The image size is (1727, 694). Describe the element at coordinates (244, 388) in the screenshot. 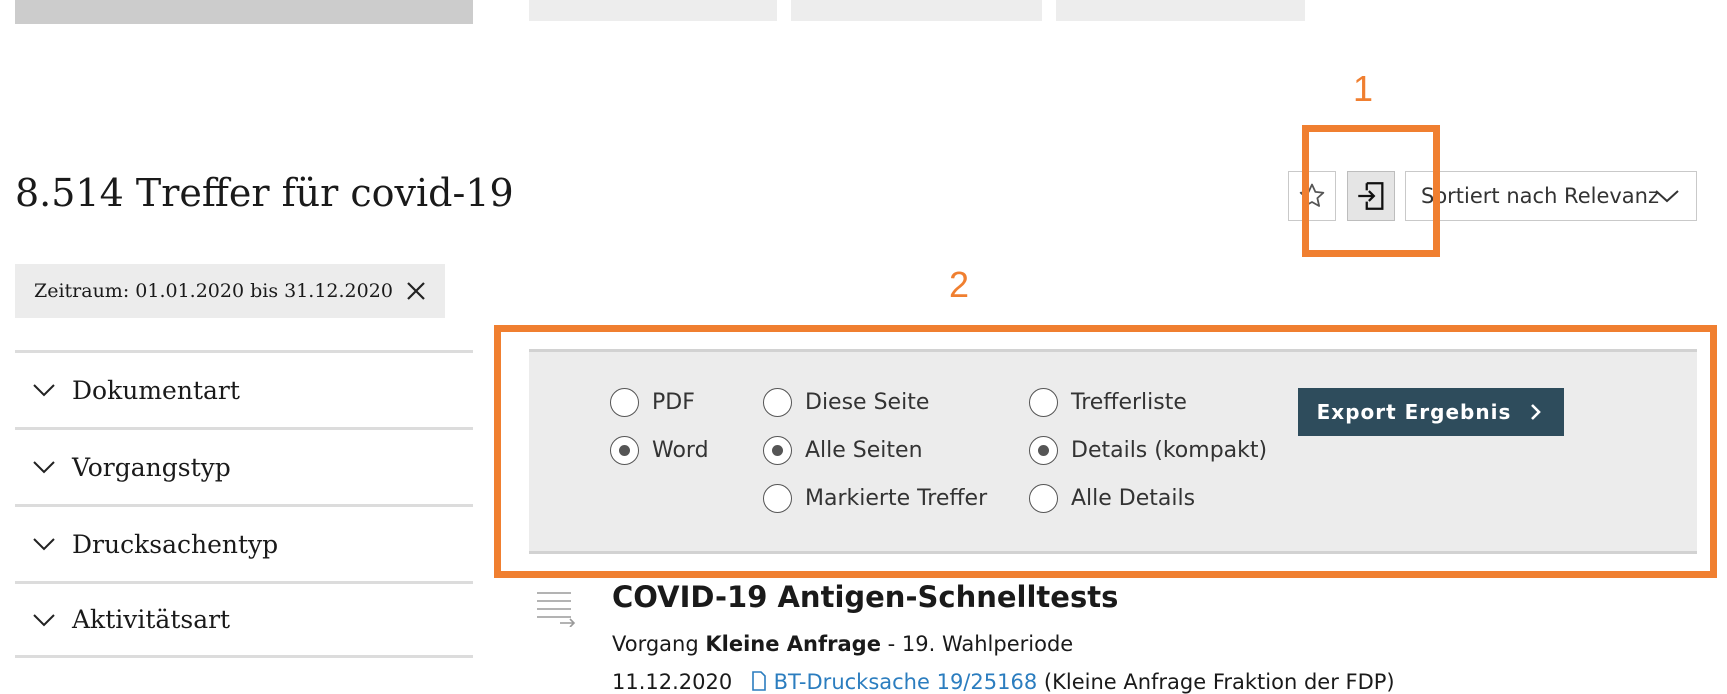

I see `facet-dokumentart: Dokumentart` at that location.